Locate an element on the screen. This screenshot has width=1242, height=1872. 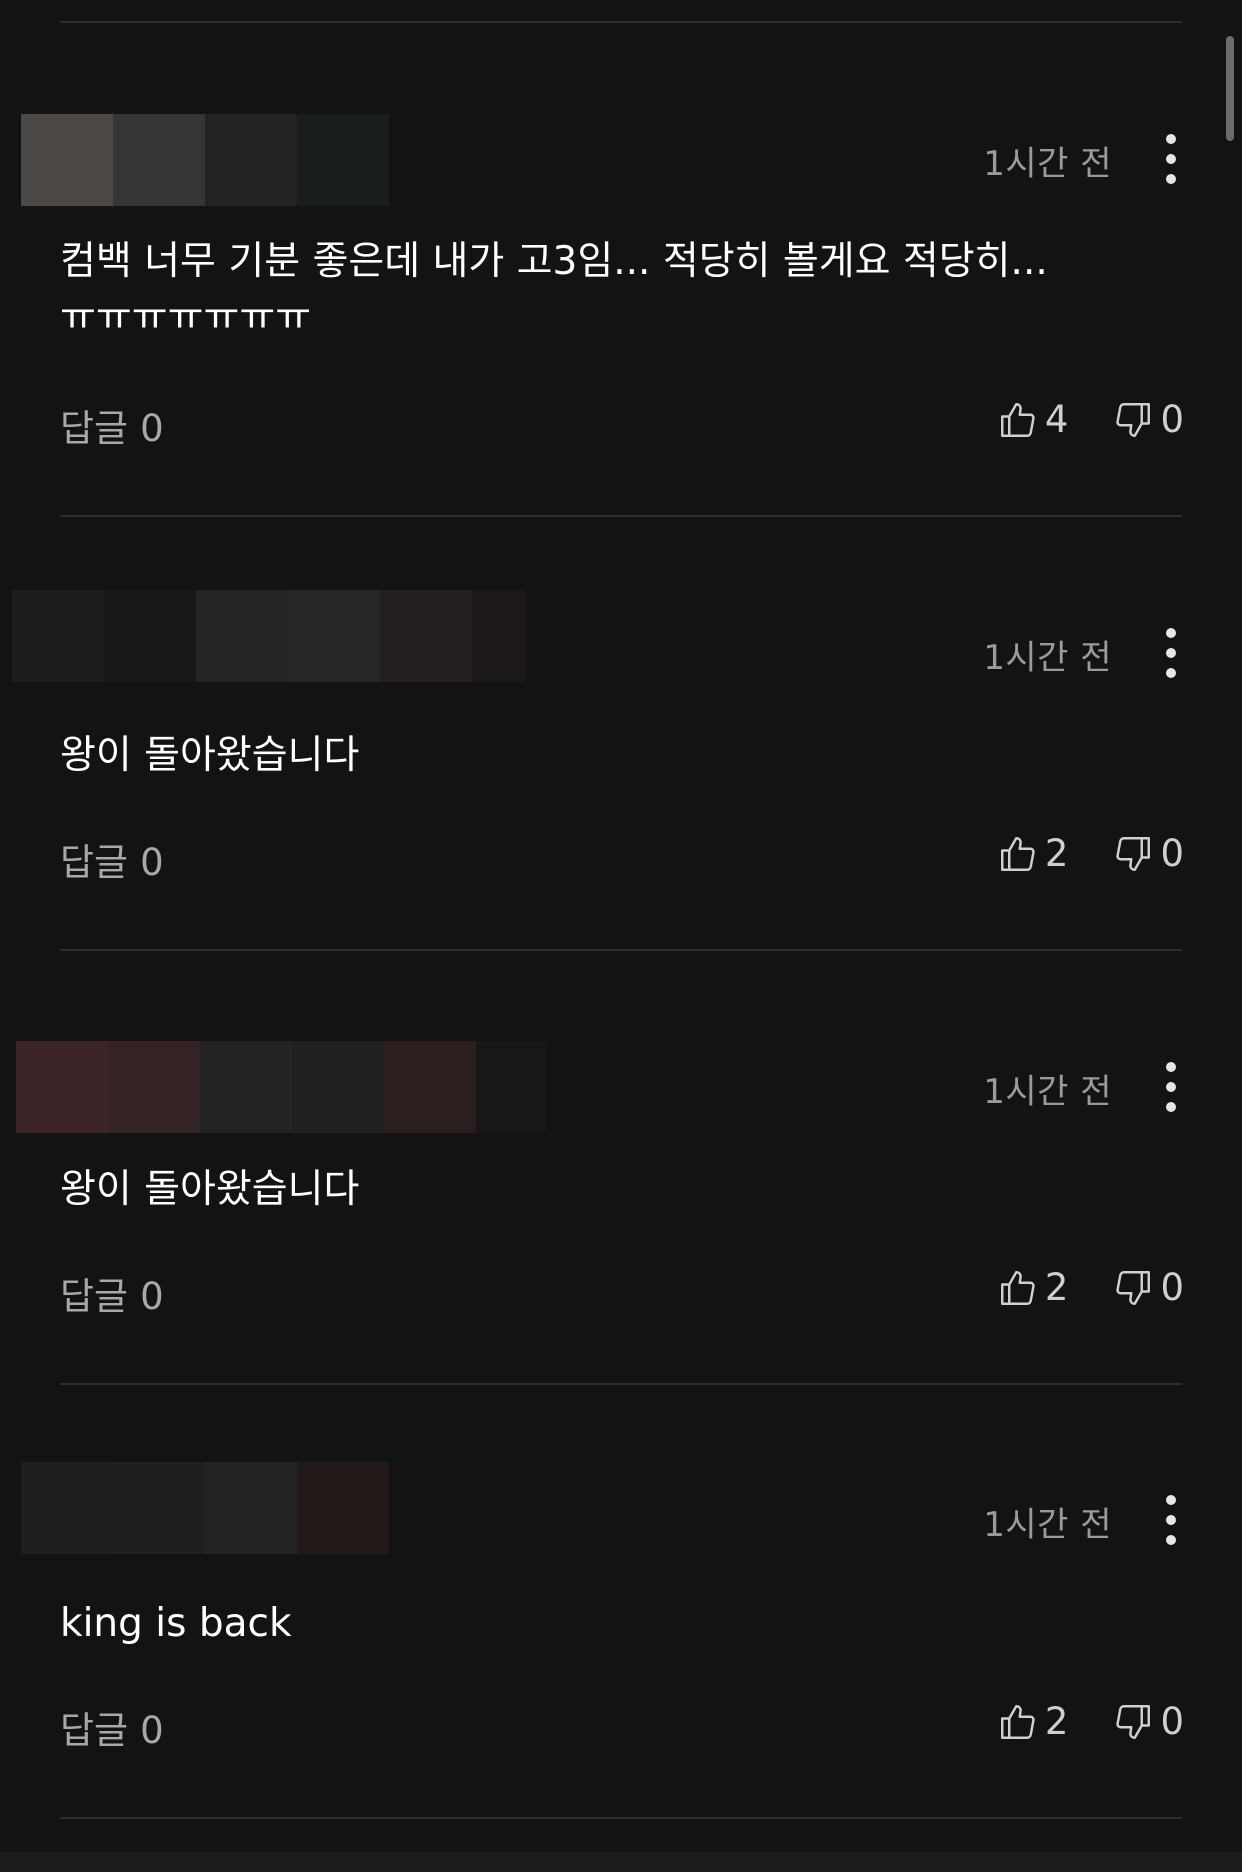
bottom-edge is located at coordinates (621, 1862).